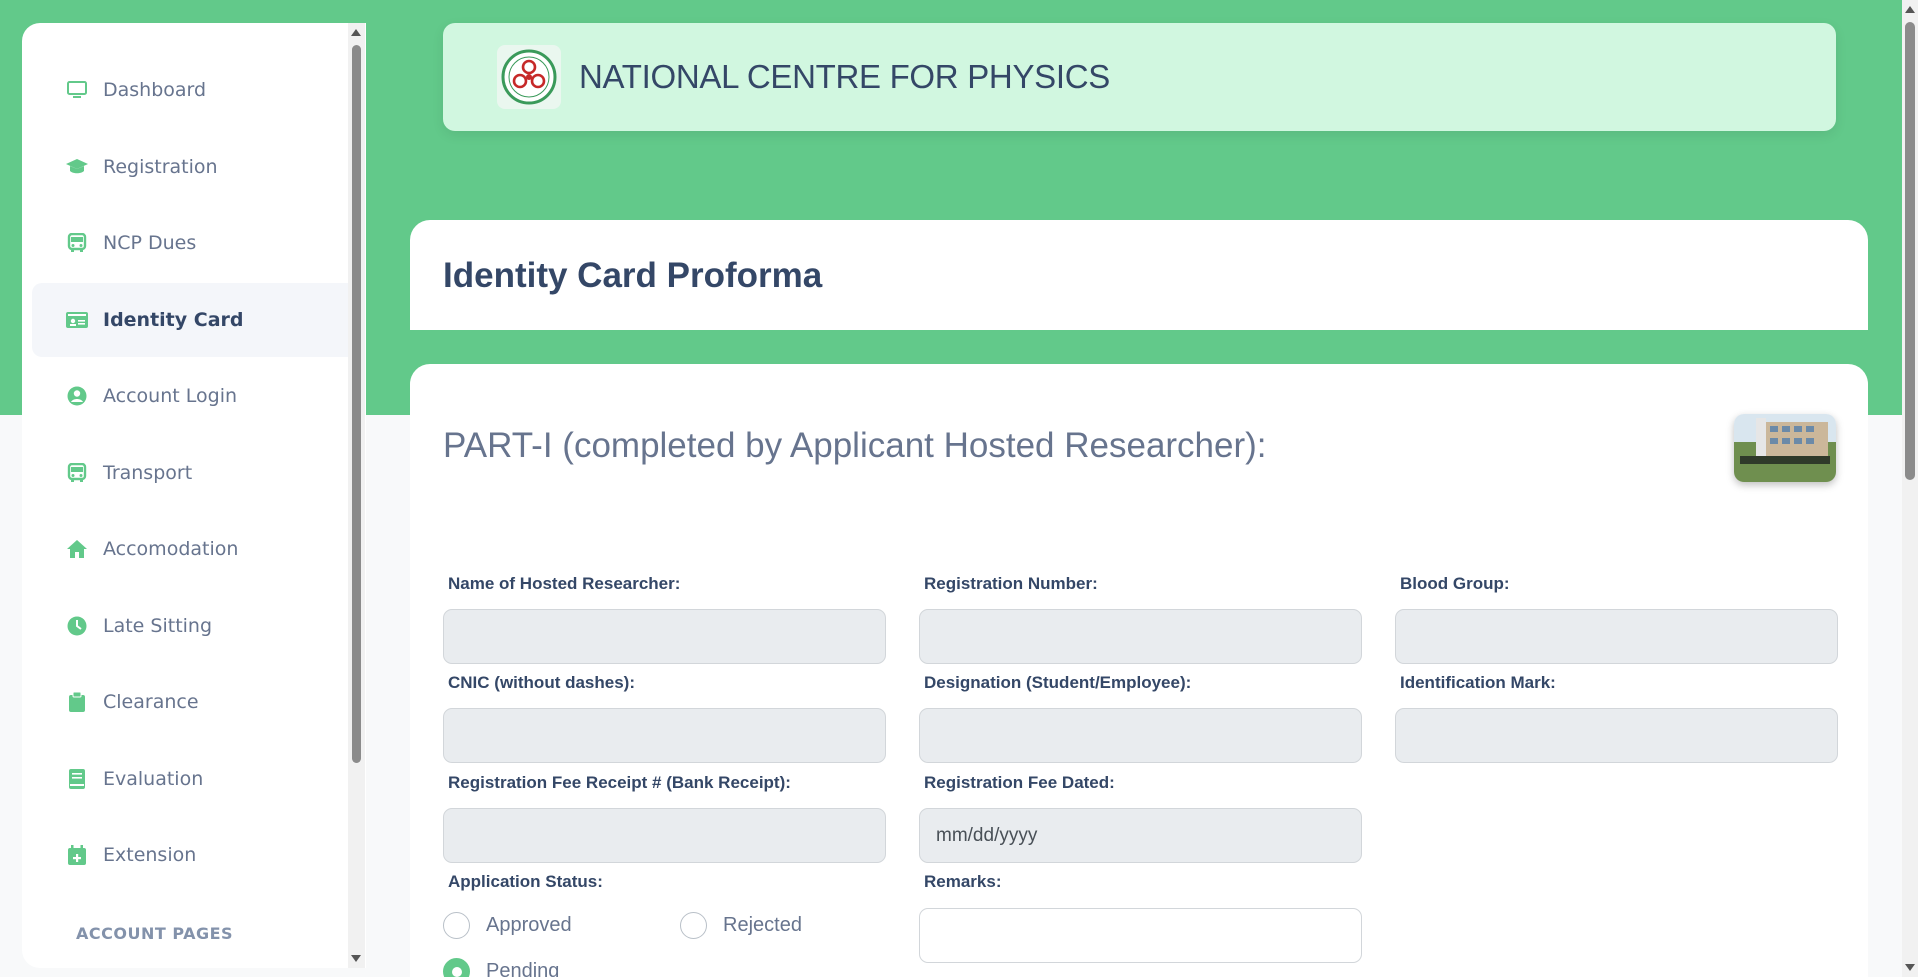  Describe the element at coordinates (529, 925) in the screenshot. I see `radio-label: Approved` at that location.